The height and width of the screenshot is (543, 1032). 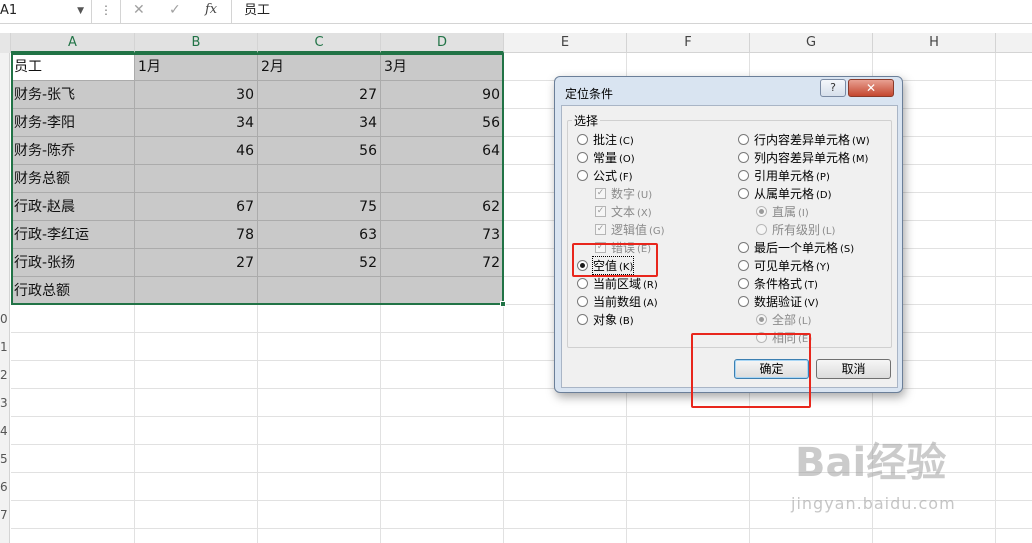 I want to click on name-box-dropdown-icon: ▼, so click(x=80, y=11).